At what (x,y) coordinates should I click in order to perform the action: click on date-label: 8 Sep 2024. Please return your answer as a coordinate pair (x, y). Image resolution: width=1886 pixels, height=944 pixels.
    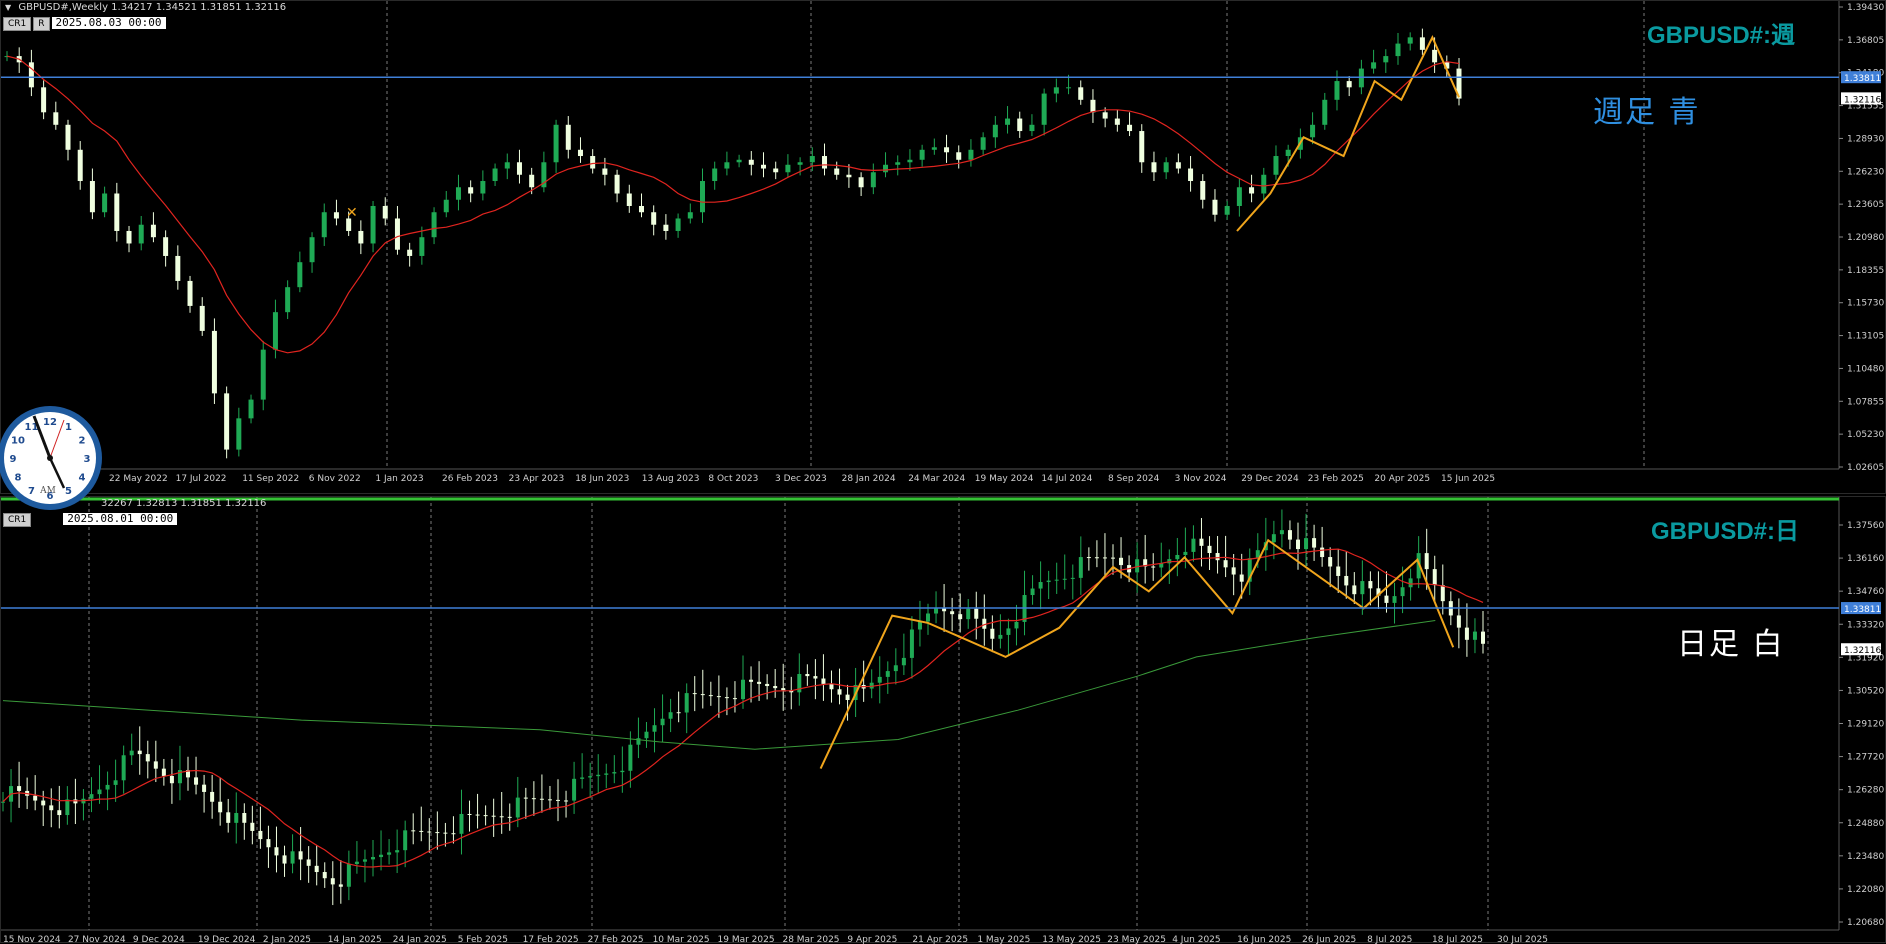
    Looking at the image, I should click on (1134, 479).